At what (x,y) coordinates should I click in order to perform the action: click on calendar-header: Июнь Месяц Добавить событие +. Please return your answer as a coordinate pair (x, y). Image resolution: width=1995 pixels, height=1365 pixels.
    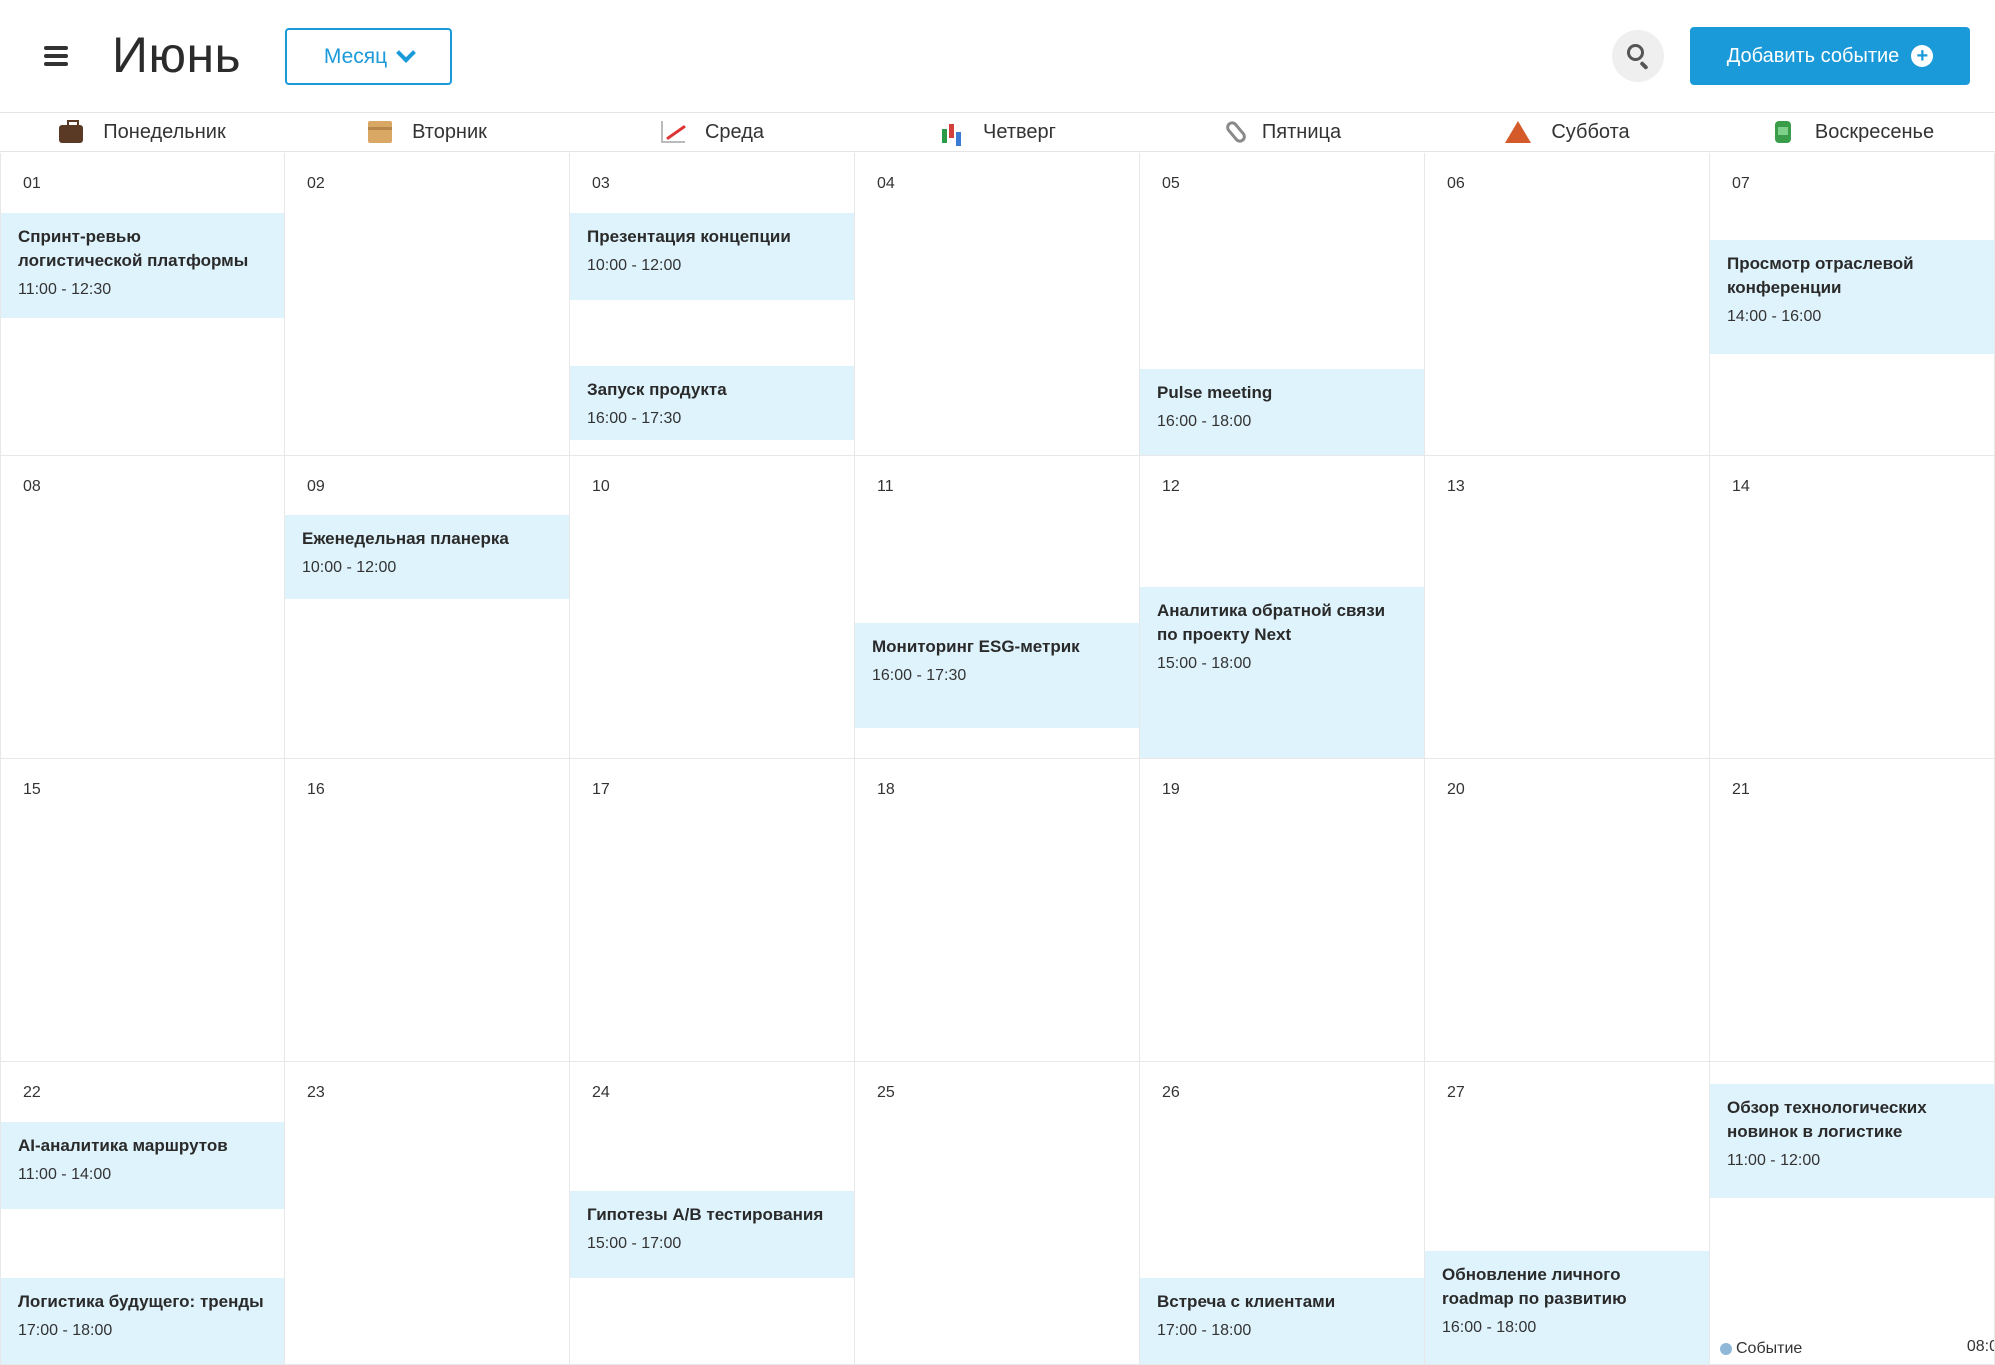
    Looking at the image, I should click on (997, 56).